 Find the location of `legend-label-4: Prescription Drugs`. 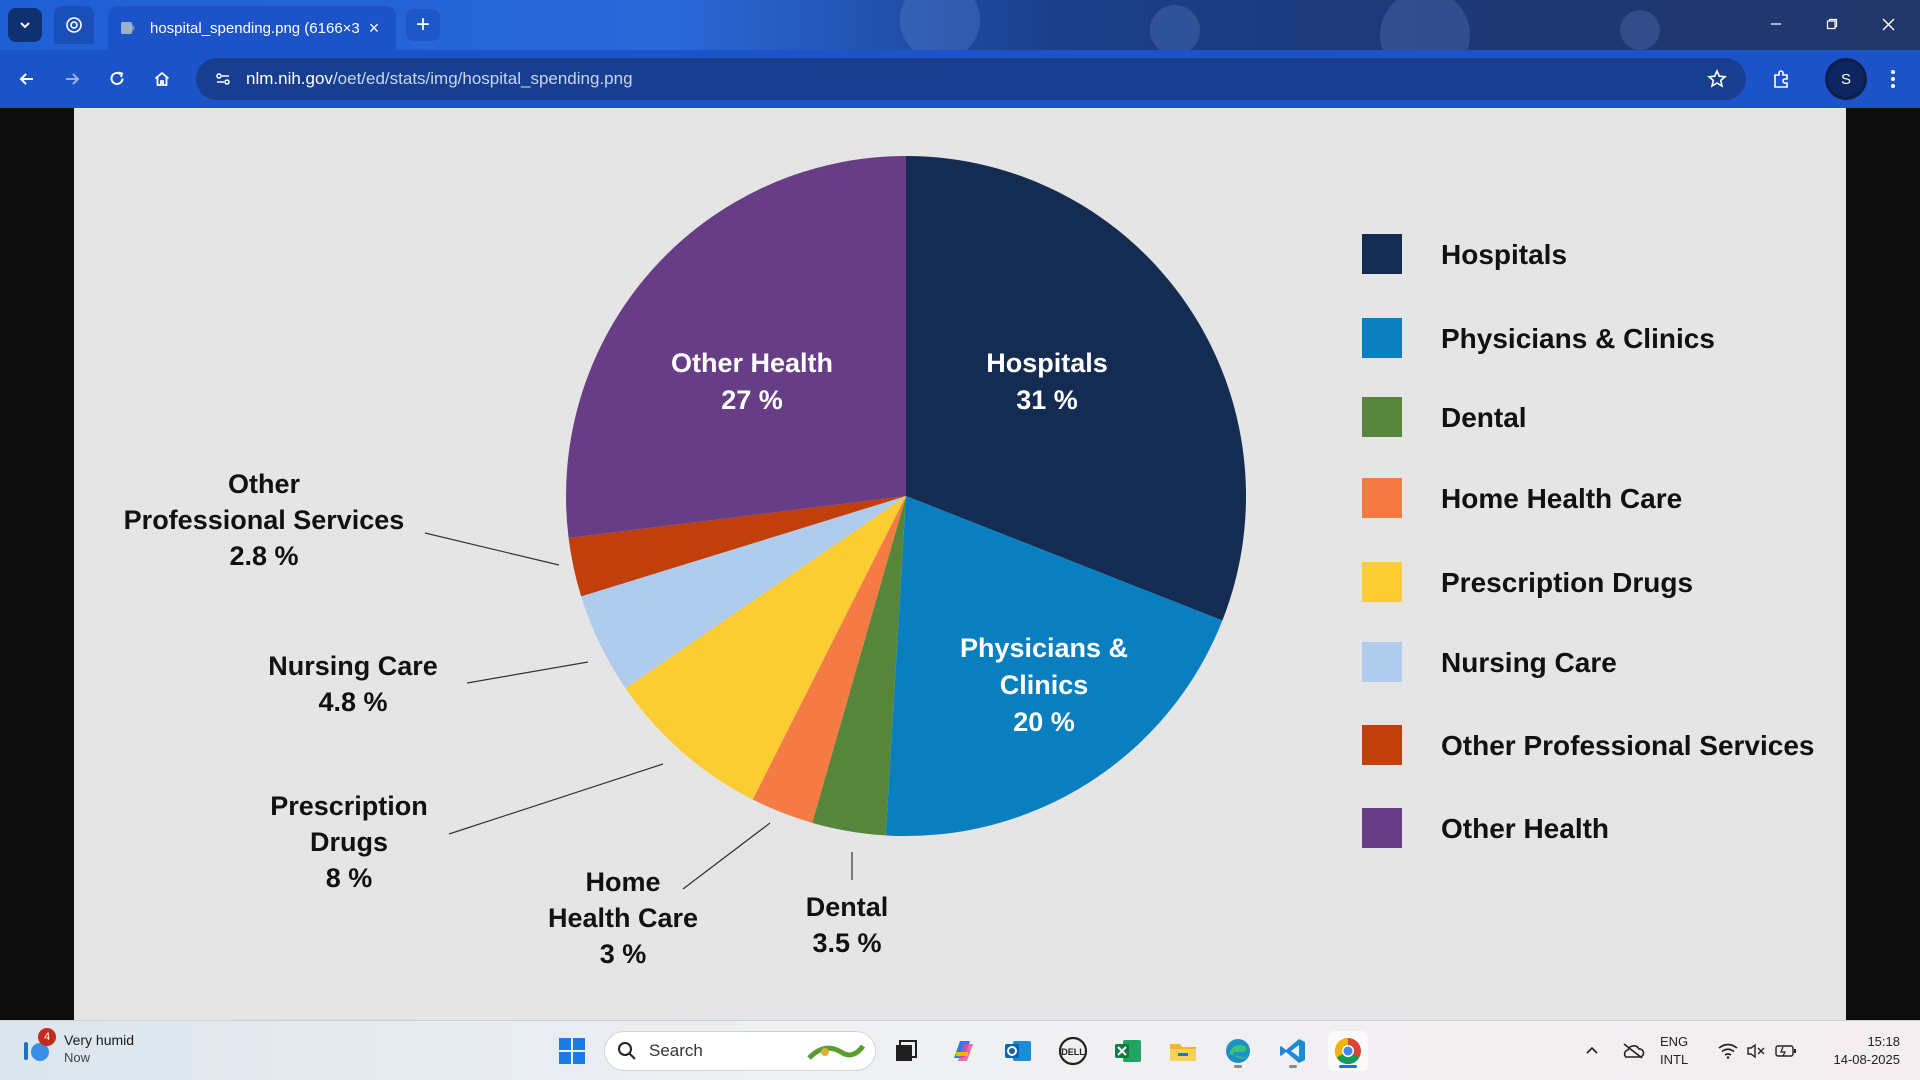

legend-label-4: Prescription Drugs is located at coordinates (1567, 582).